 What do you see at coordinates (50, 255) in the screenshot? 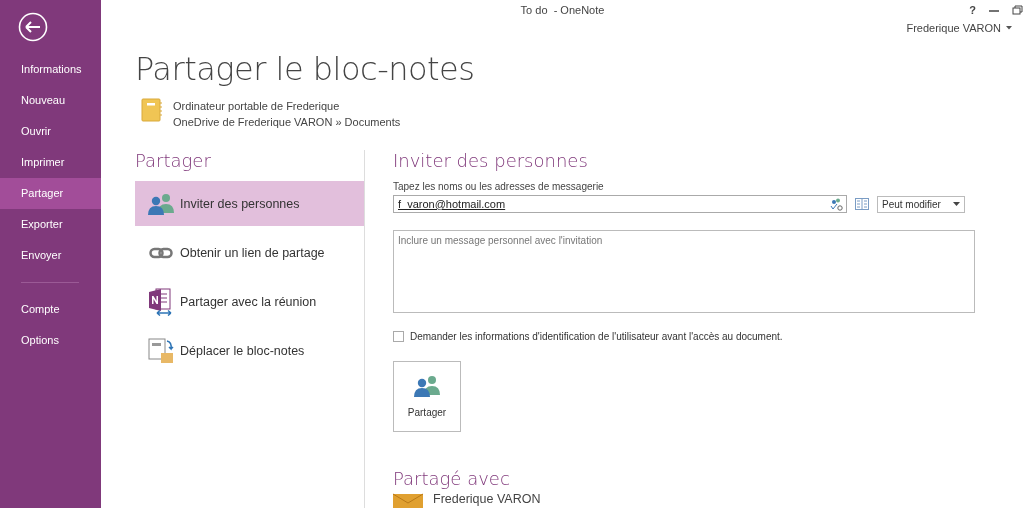
I see `sidebar-item: Envoyer` at bounding box center [50, 255].